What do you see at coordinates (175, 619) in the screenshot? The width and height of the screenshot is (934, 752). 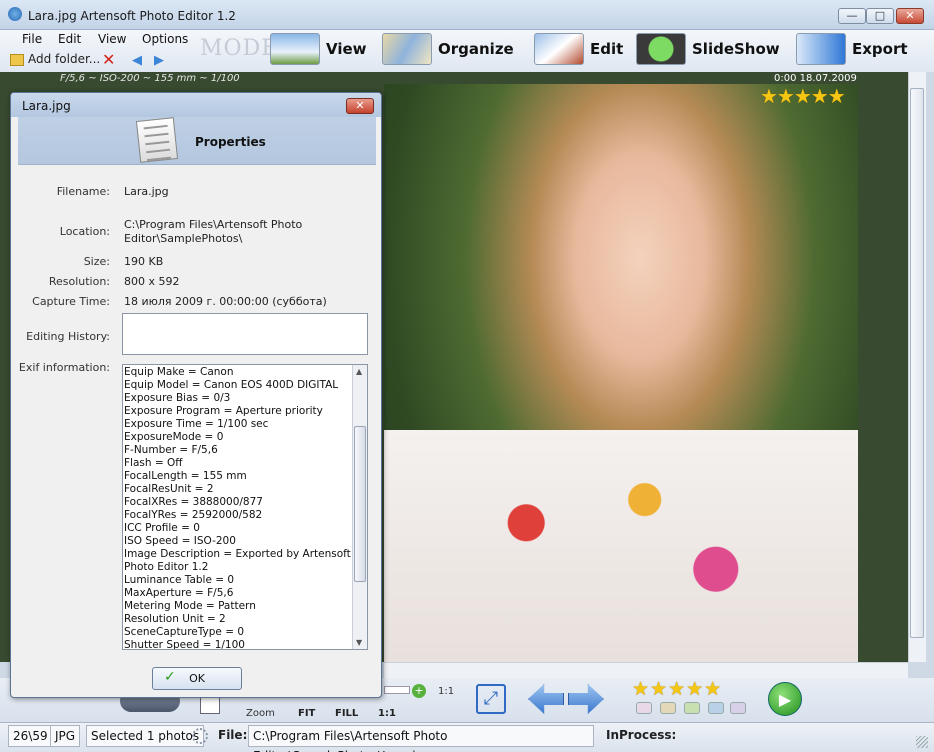 I see `exif-line: Resolution Unit = 2` at bounding box center [175, 619].